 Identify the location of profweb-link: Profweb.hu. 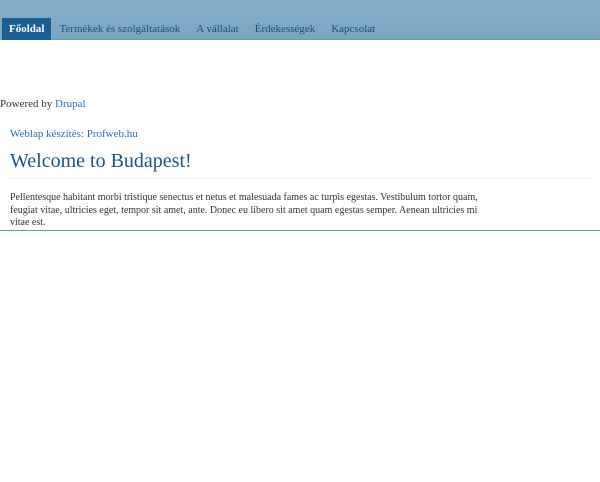
(112, 134).